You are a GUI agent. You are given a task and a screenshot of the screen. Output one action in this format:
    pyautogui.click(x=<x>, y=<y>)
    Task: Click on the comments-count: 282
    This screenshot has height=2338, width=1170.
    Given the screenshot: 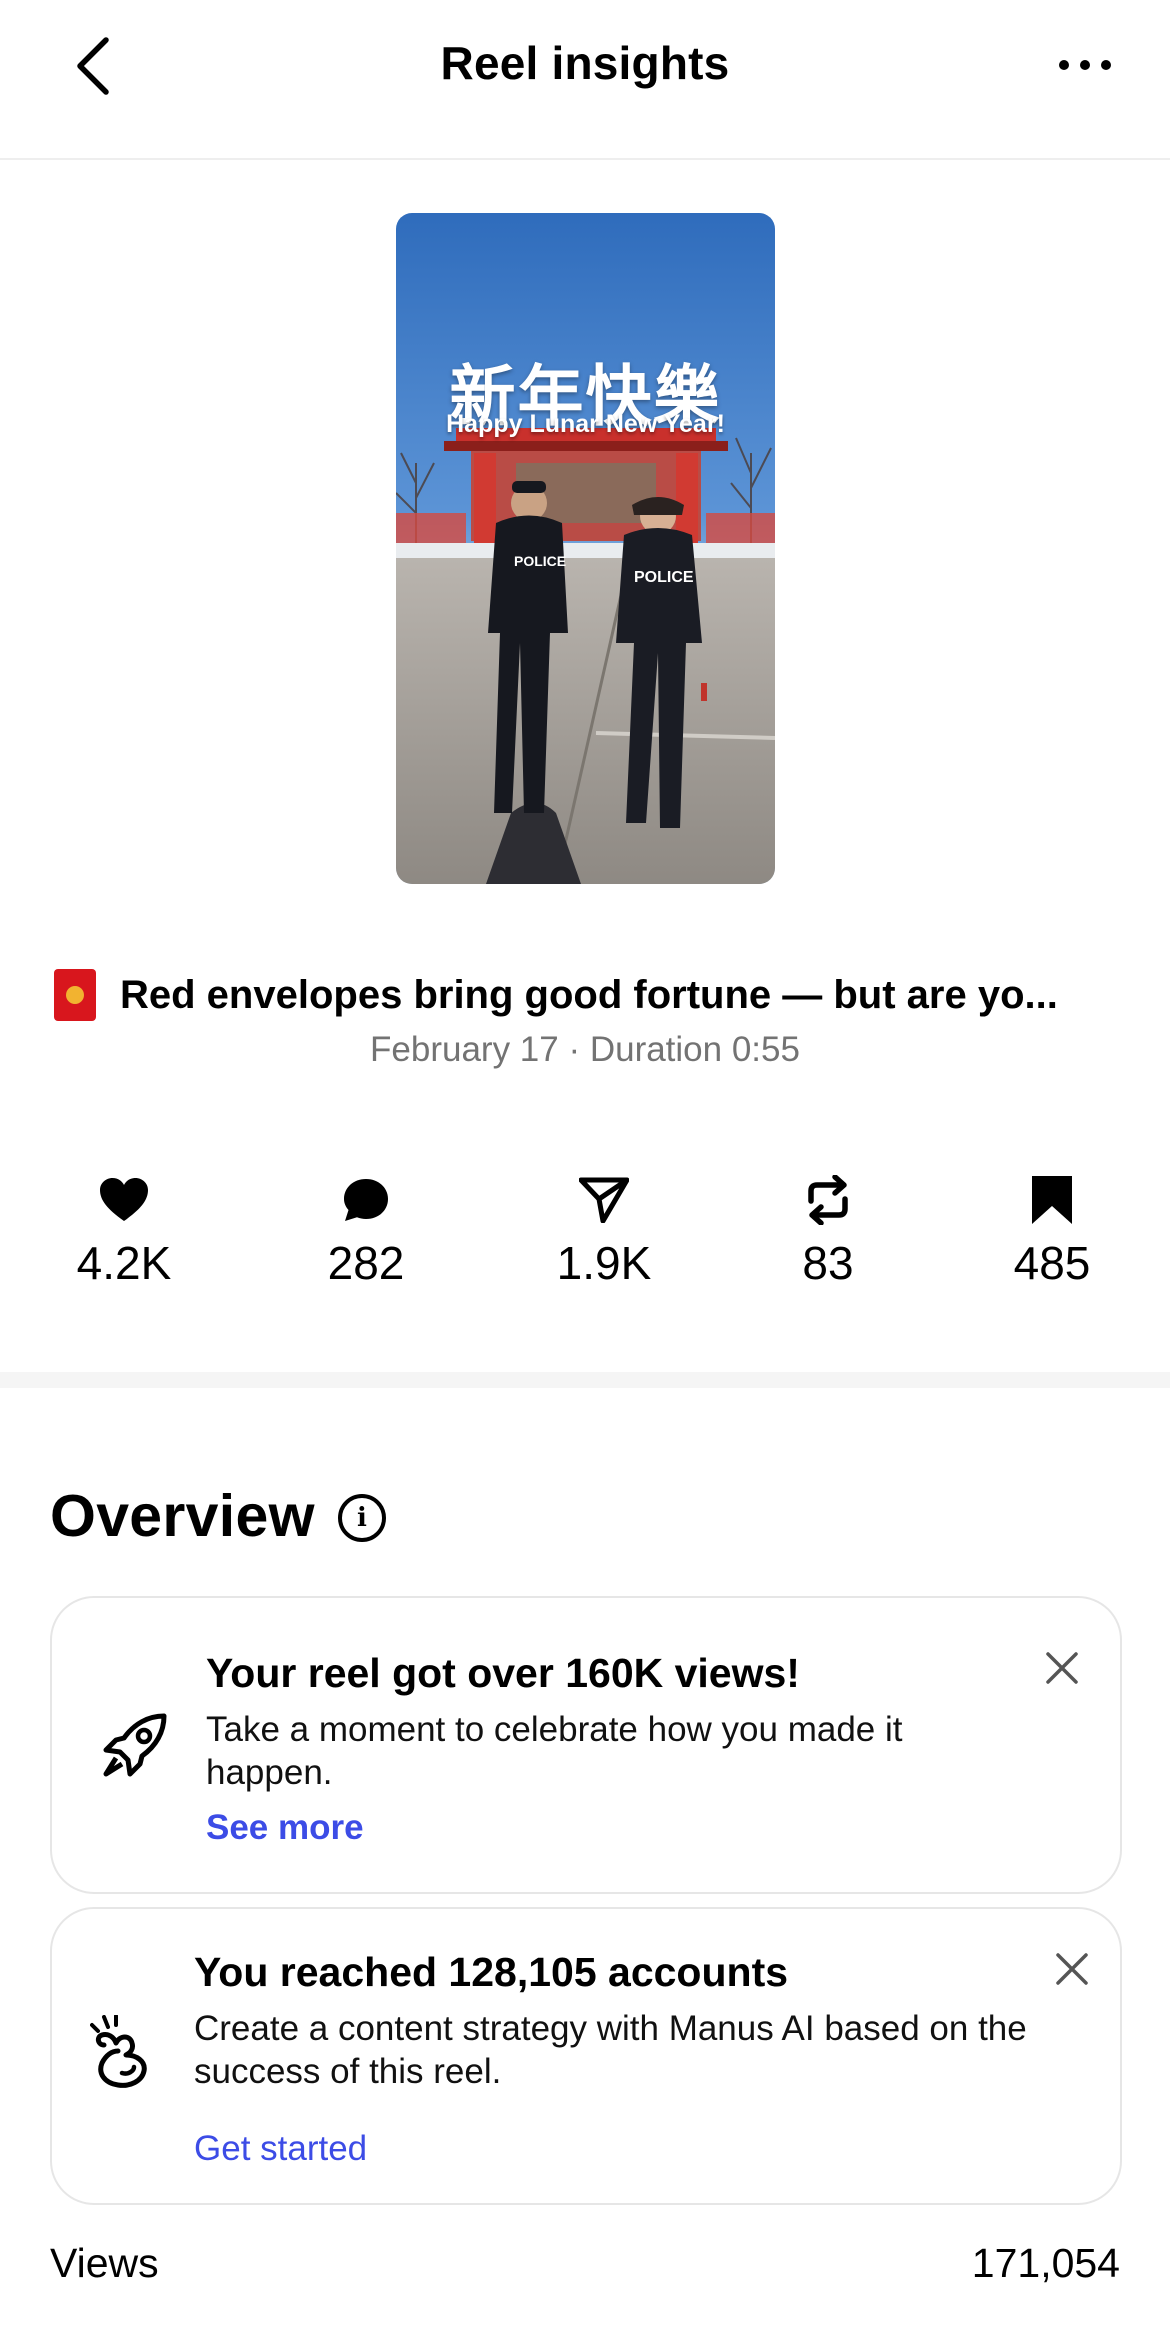 What is the action you would take?
    pyautogui.click(x=366, y=1263)
    